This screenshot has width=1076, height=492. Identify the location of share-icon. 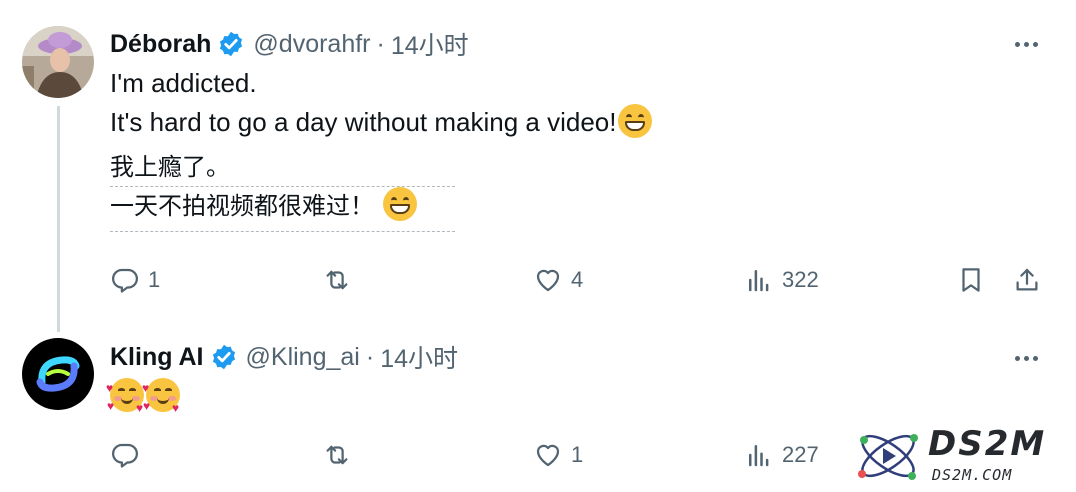
(1027, 279).